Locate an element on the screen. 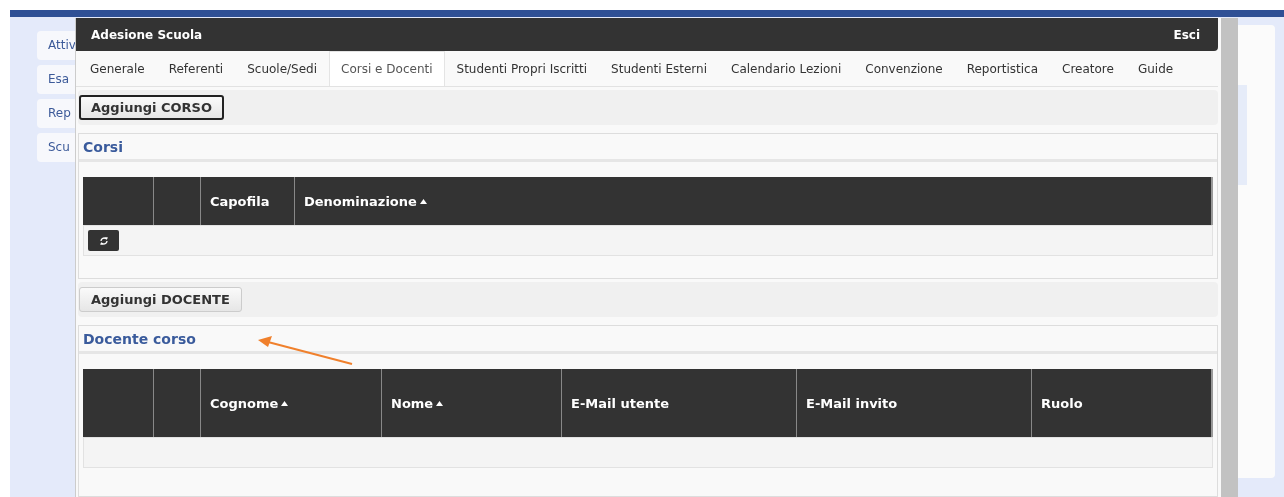 The image size is (1284, 497). tab: Corsi e Docenti is located at coordinates (387, 68).